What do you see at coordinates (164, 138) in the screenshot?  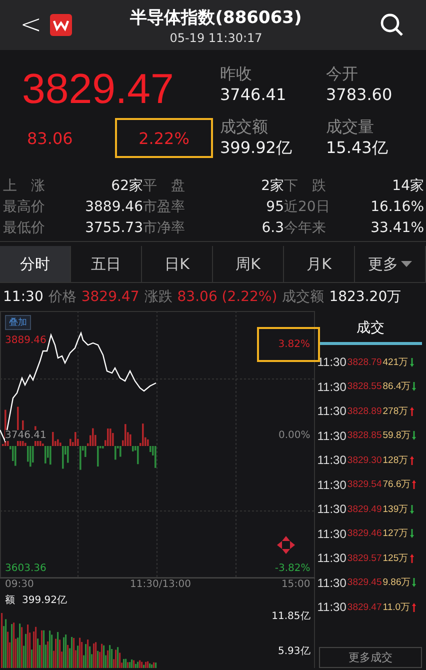 I see `percent-change: 2.22%` at bounding box center [164, 138].